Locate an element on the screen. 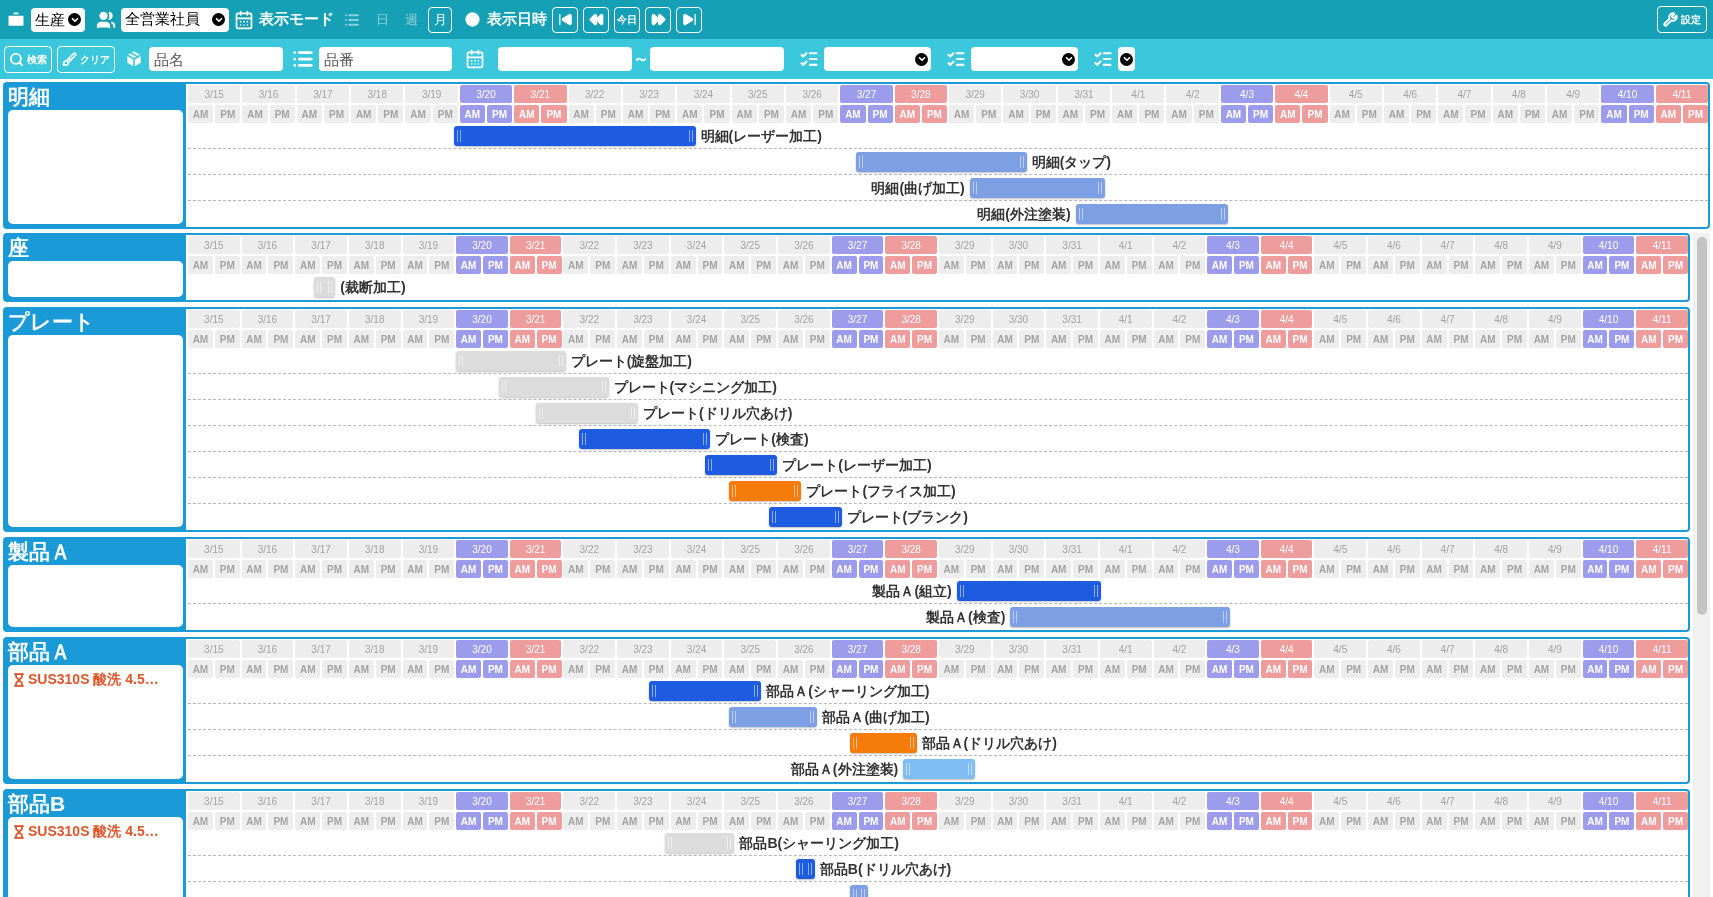  settings-button: 設定 is located at coordinates (1682, 19).